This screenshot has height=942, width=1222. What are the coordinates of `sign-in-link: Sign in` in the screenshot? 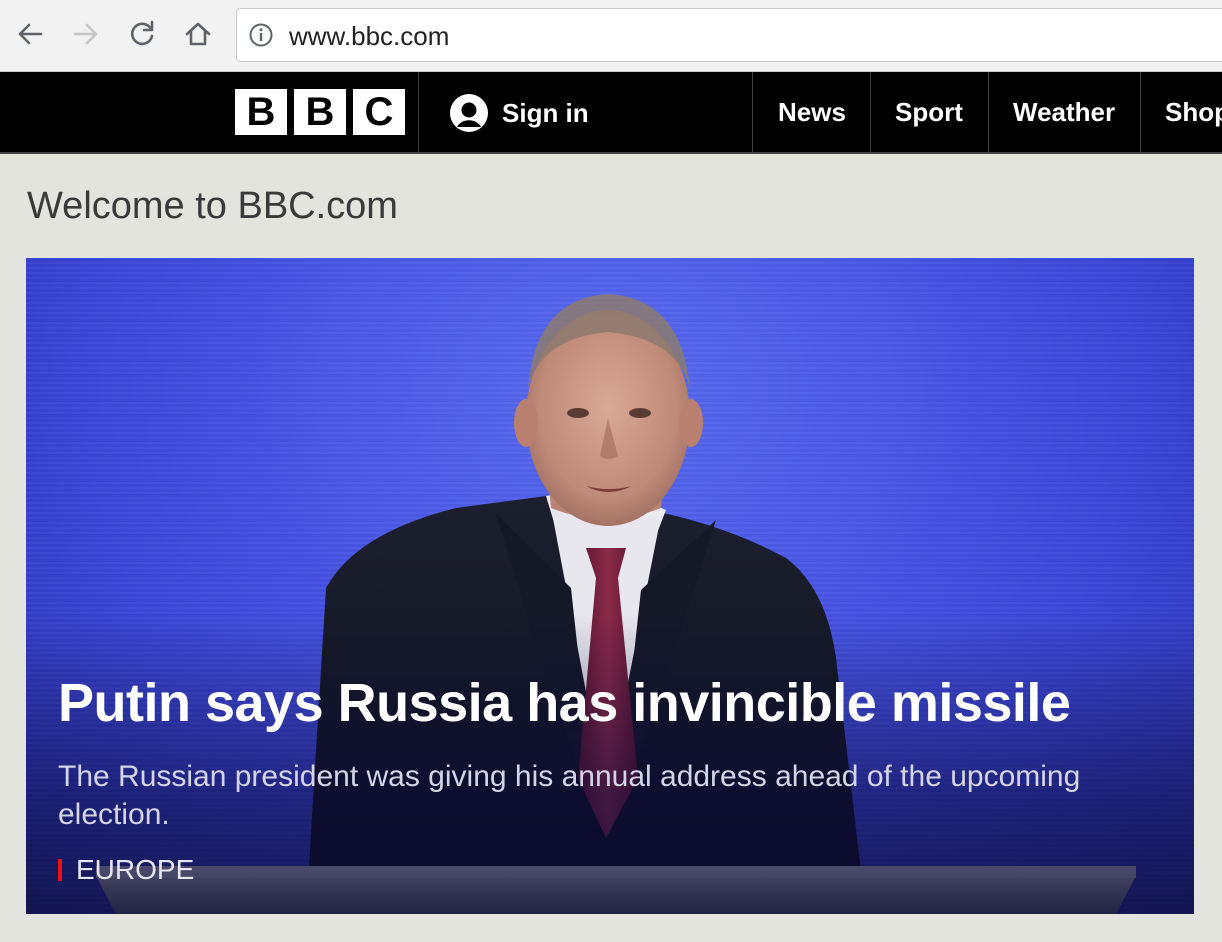 It's located at (519, 113).